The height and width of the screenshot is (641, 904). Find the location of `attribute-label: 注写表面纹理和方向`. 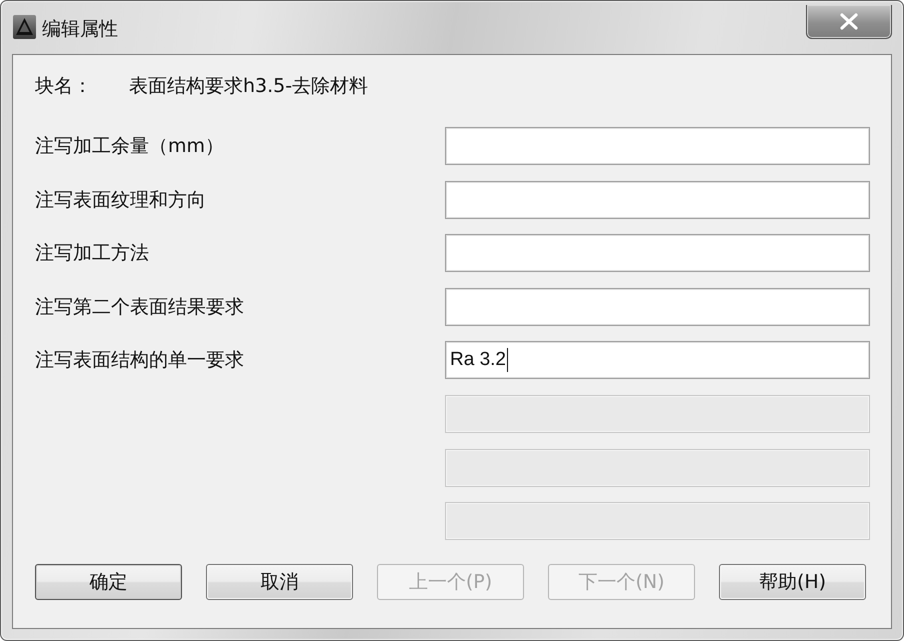

attribute-label: 注写表面纹理和方向 is located at coordinates (121, 200).